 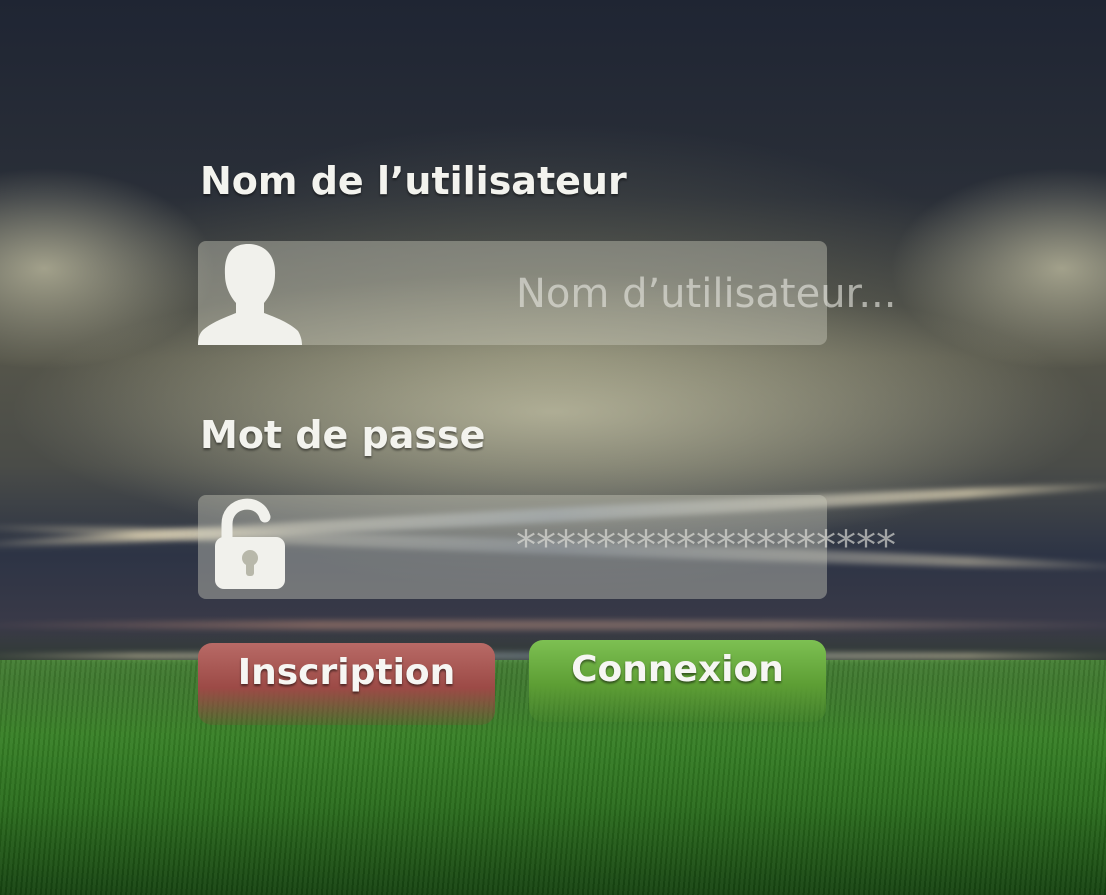 What do you see at coordinates (250, 543) in the screenshot?
I see `open-padlock-icon` at bounding box center [250, 543].